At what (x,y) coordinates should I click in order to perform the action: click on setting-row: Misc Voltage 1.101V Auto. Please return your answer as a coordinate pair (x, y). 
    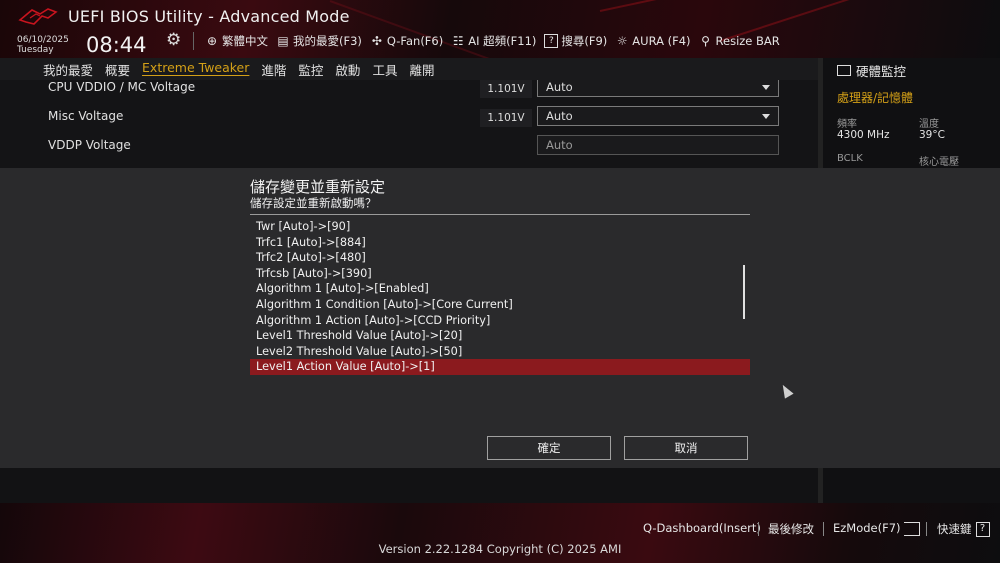
    Looking at the image, I should click on (409, 117).